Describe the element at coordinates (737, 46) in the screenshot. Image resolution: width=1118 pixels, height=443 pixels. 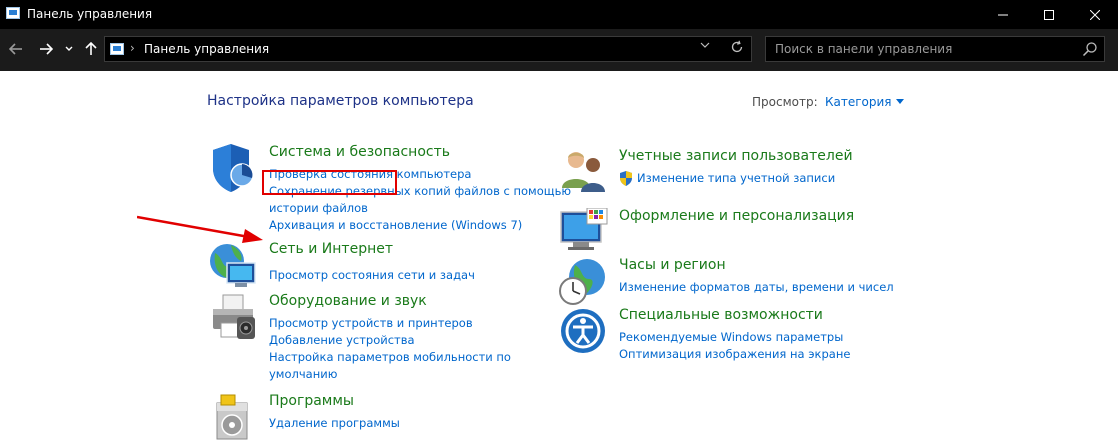
I see `refresh-icon` at that location.